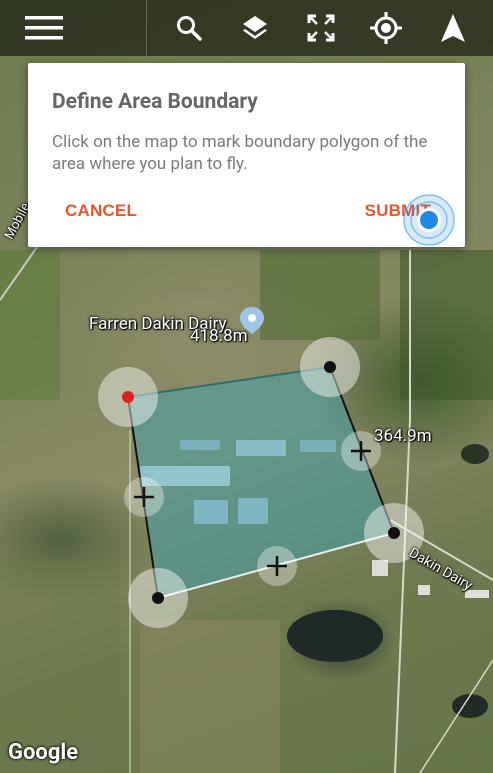  I want to click on search-icon, so click(189, 28).